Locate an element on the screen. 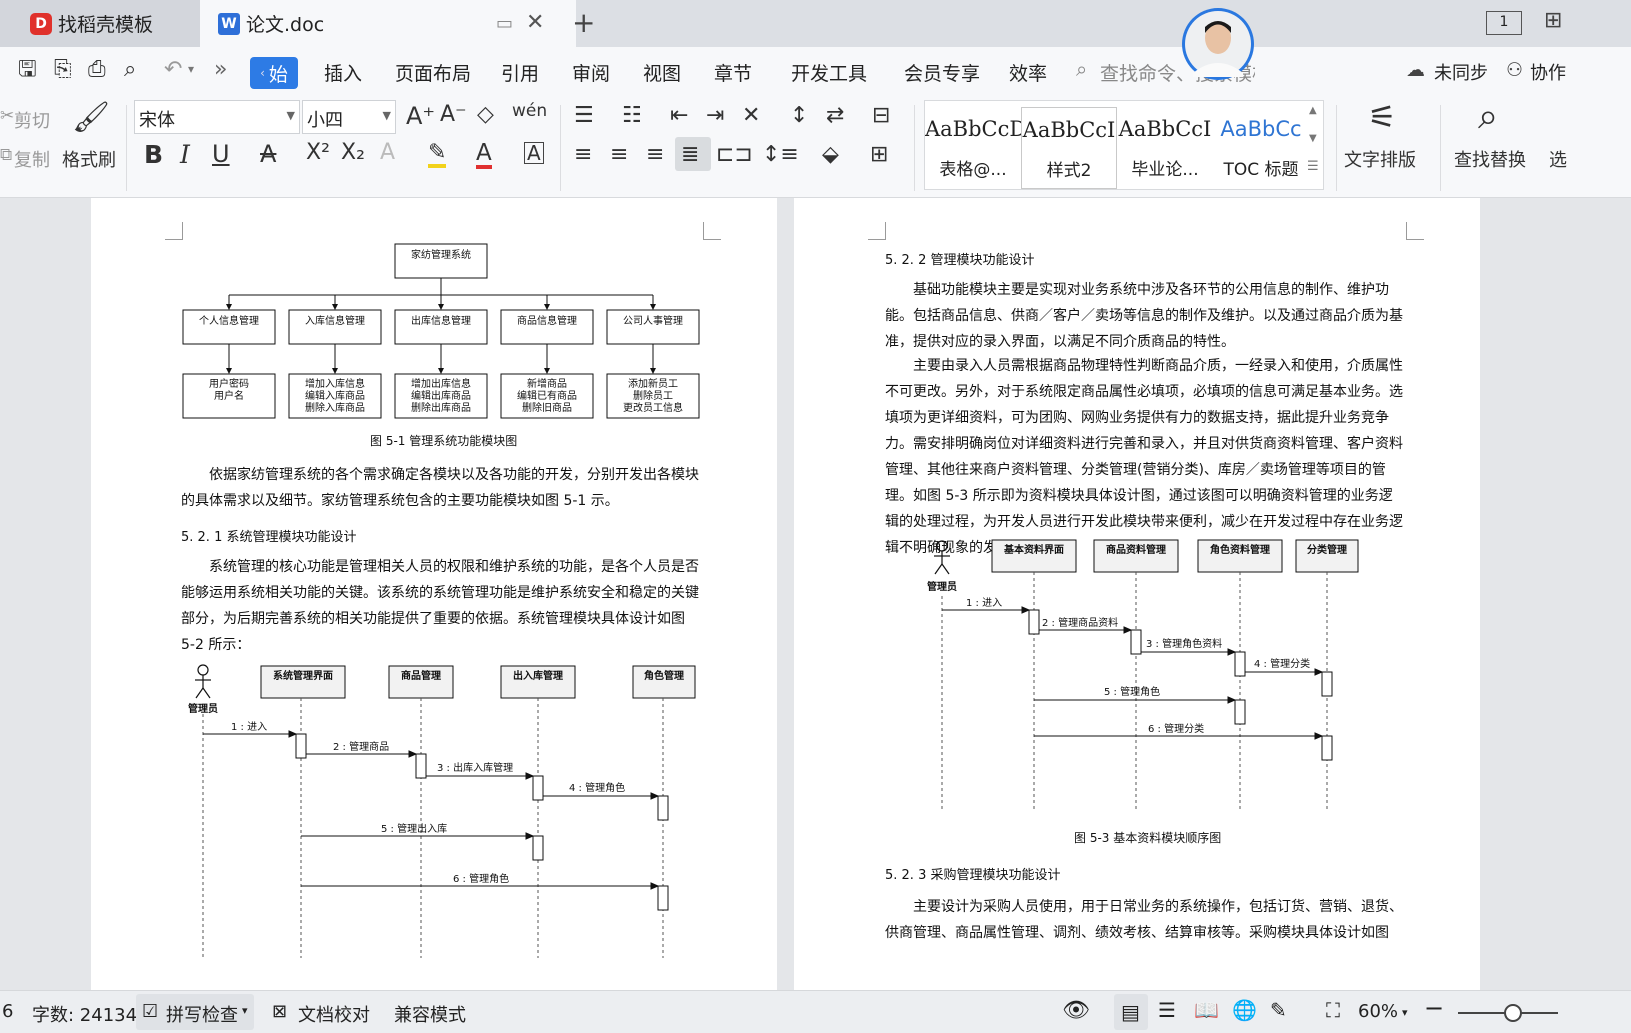  scroll-down-icon: ▼ is located at coordinates (1313, 138).